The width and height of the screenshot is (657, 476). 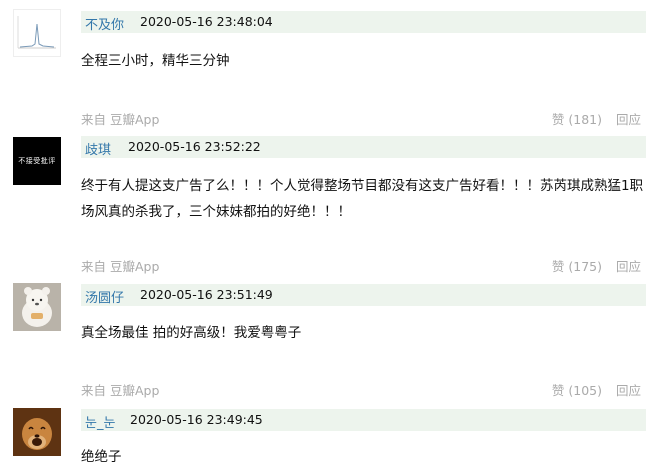 I want to click on timestamp: 2020-05-16 23:49:45, so click(x=196, y=419).